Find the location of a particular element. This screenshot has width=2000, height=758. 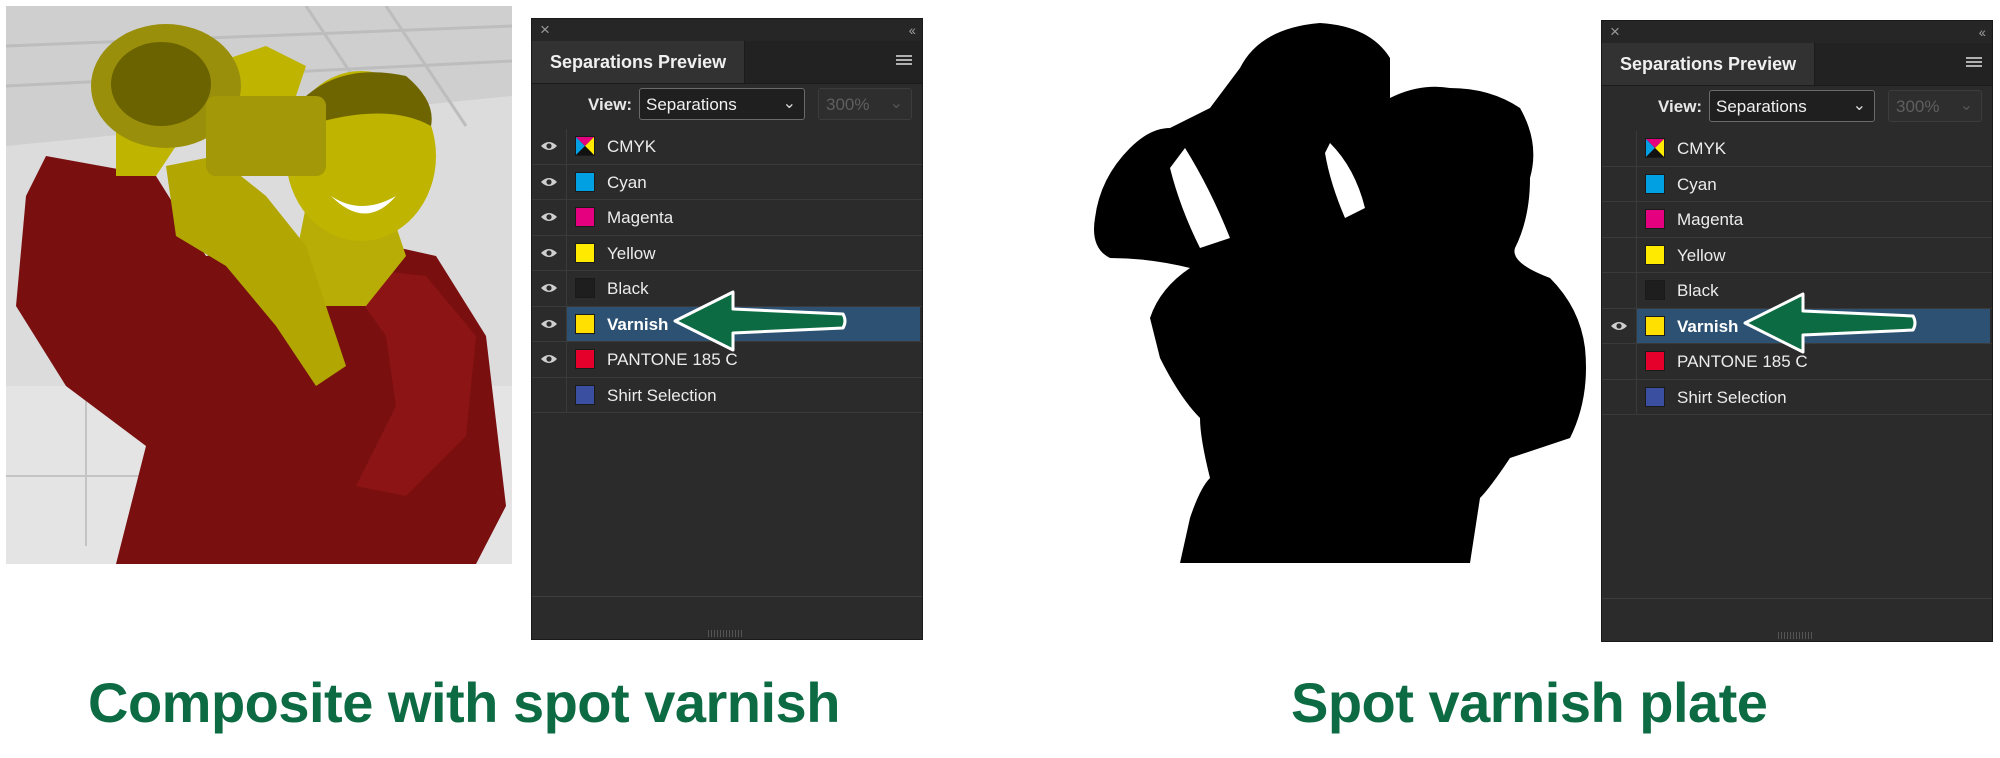

separation-label: Yellow is located at coordinates (631, 253).